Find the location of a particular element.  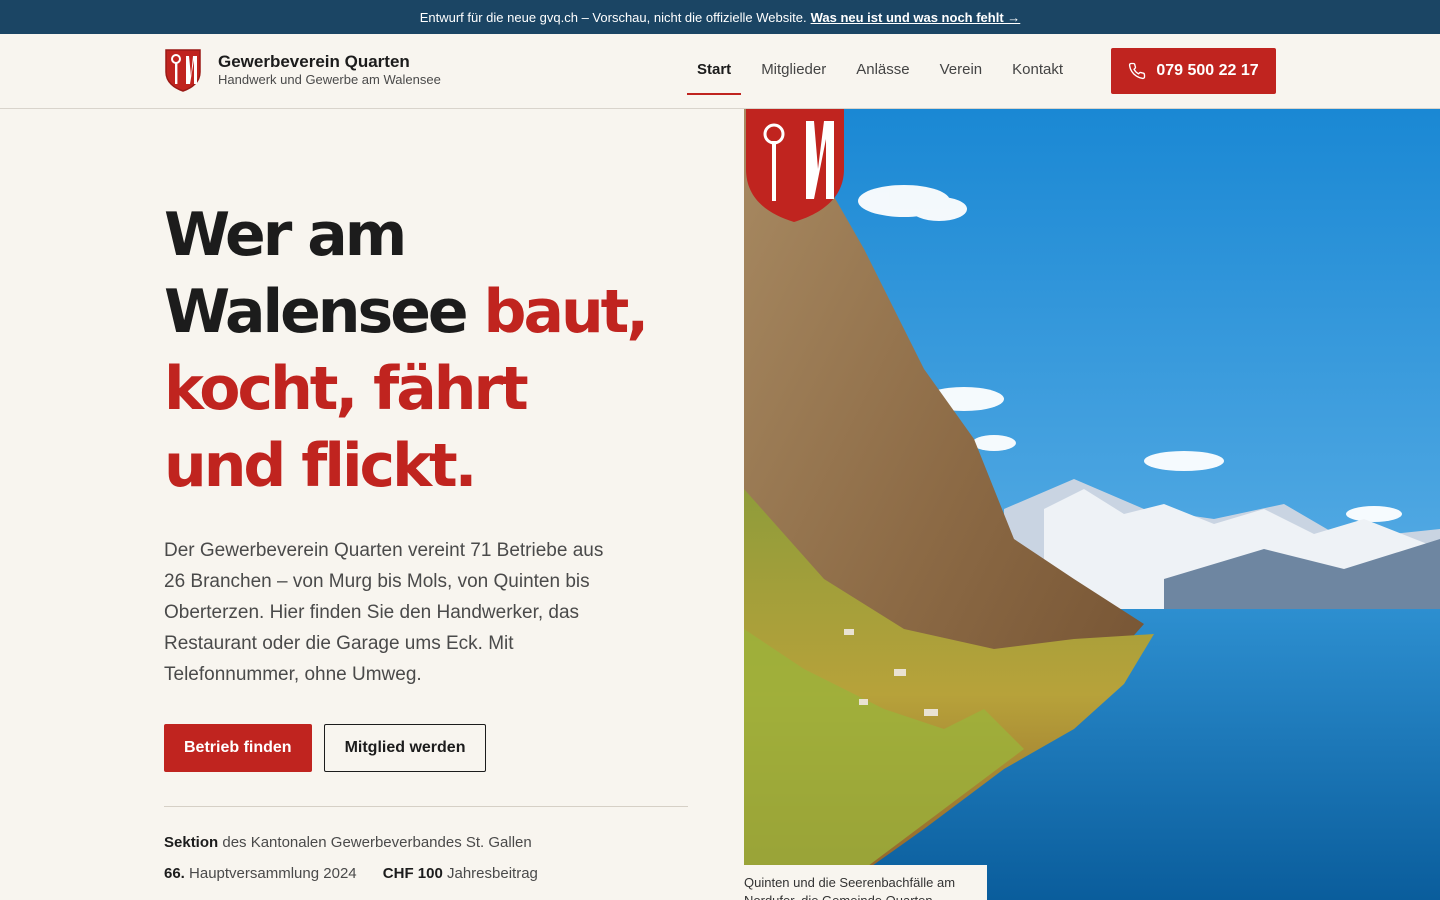

fact-sektion-label: Sektion is located at coordinates (191, 842).